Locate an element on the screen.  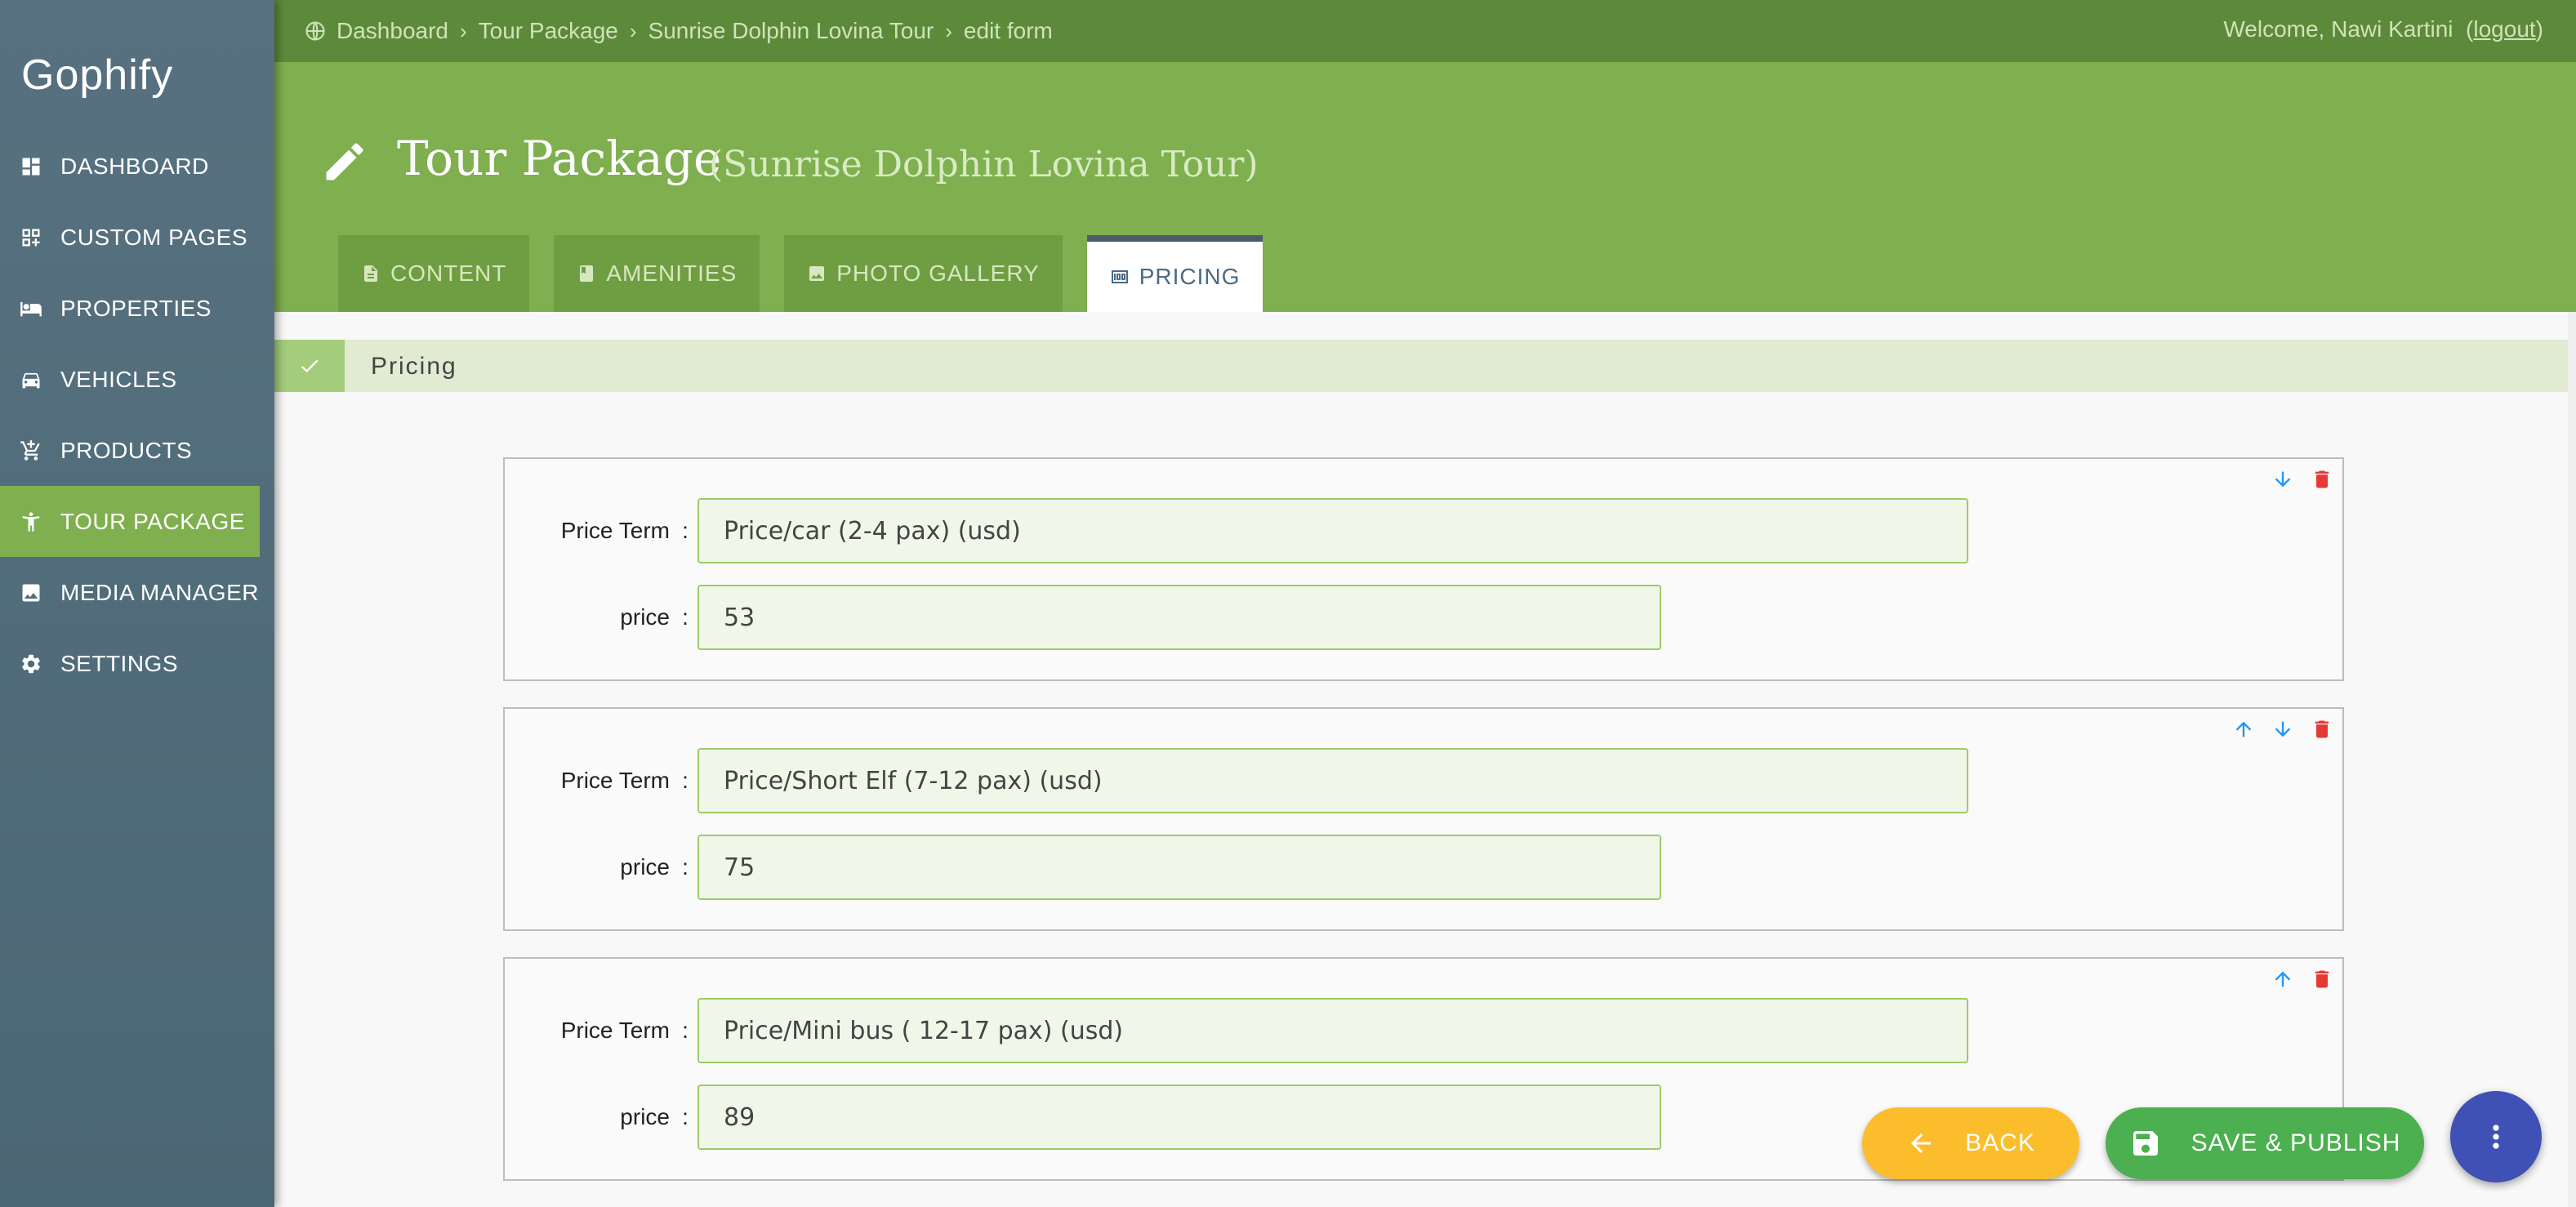
price-row: price : 75 is located at coordinates (1083, 867).